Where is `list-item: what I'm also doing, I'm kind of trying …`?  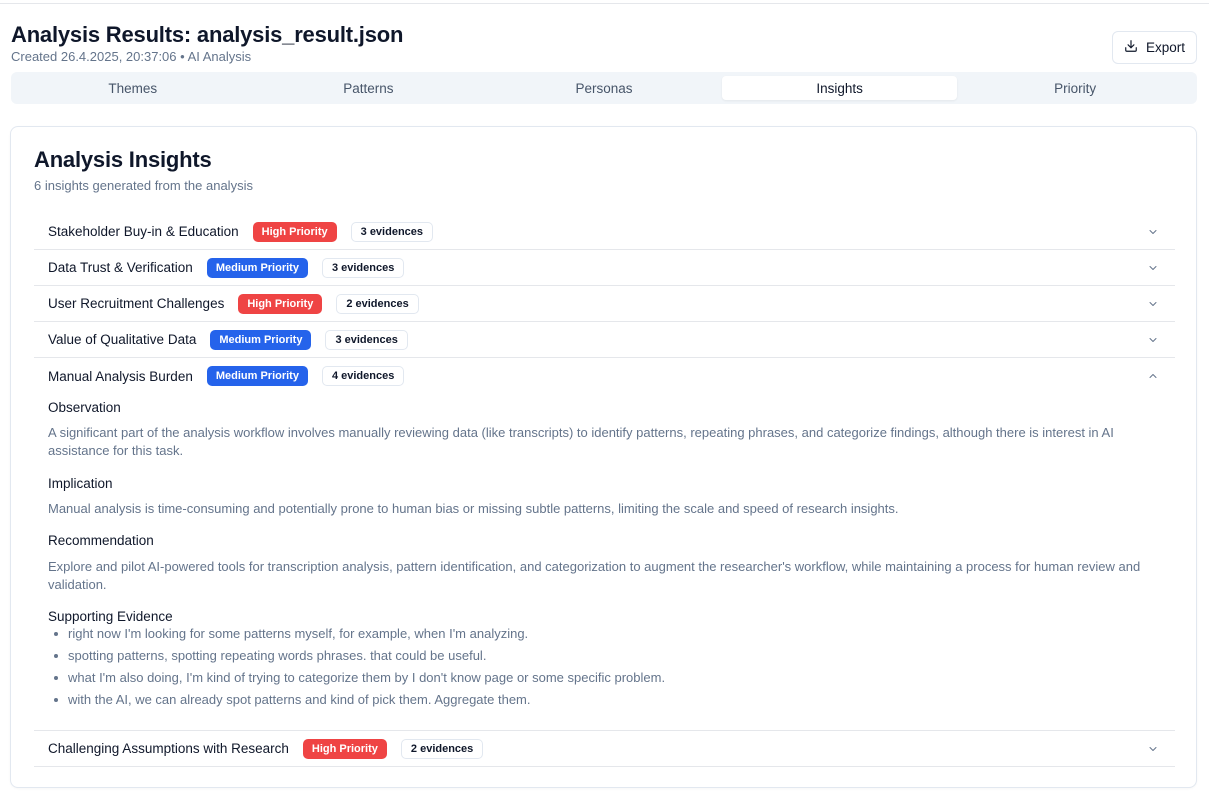 list-item: what I'm also doing, I'm kind of trying … is located at coordinates (356, 678).